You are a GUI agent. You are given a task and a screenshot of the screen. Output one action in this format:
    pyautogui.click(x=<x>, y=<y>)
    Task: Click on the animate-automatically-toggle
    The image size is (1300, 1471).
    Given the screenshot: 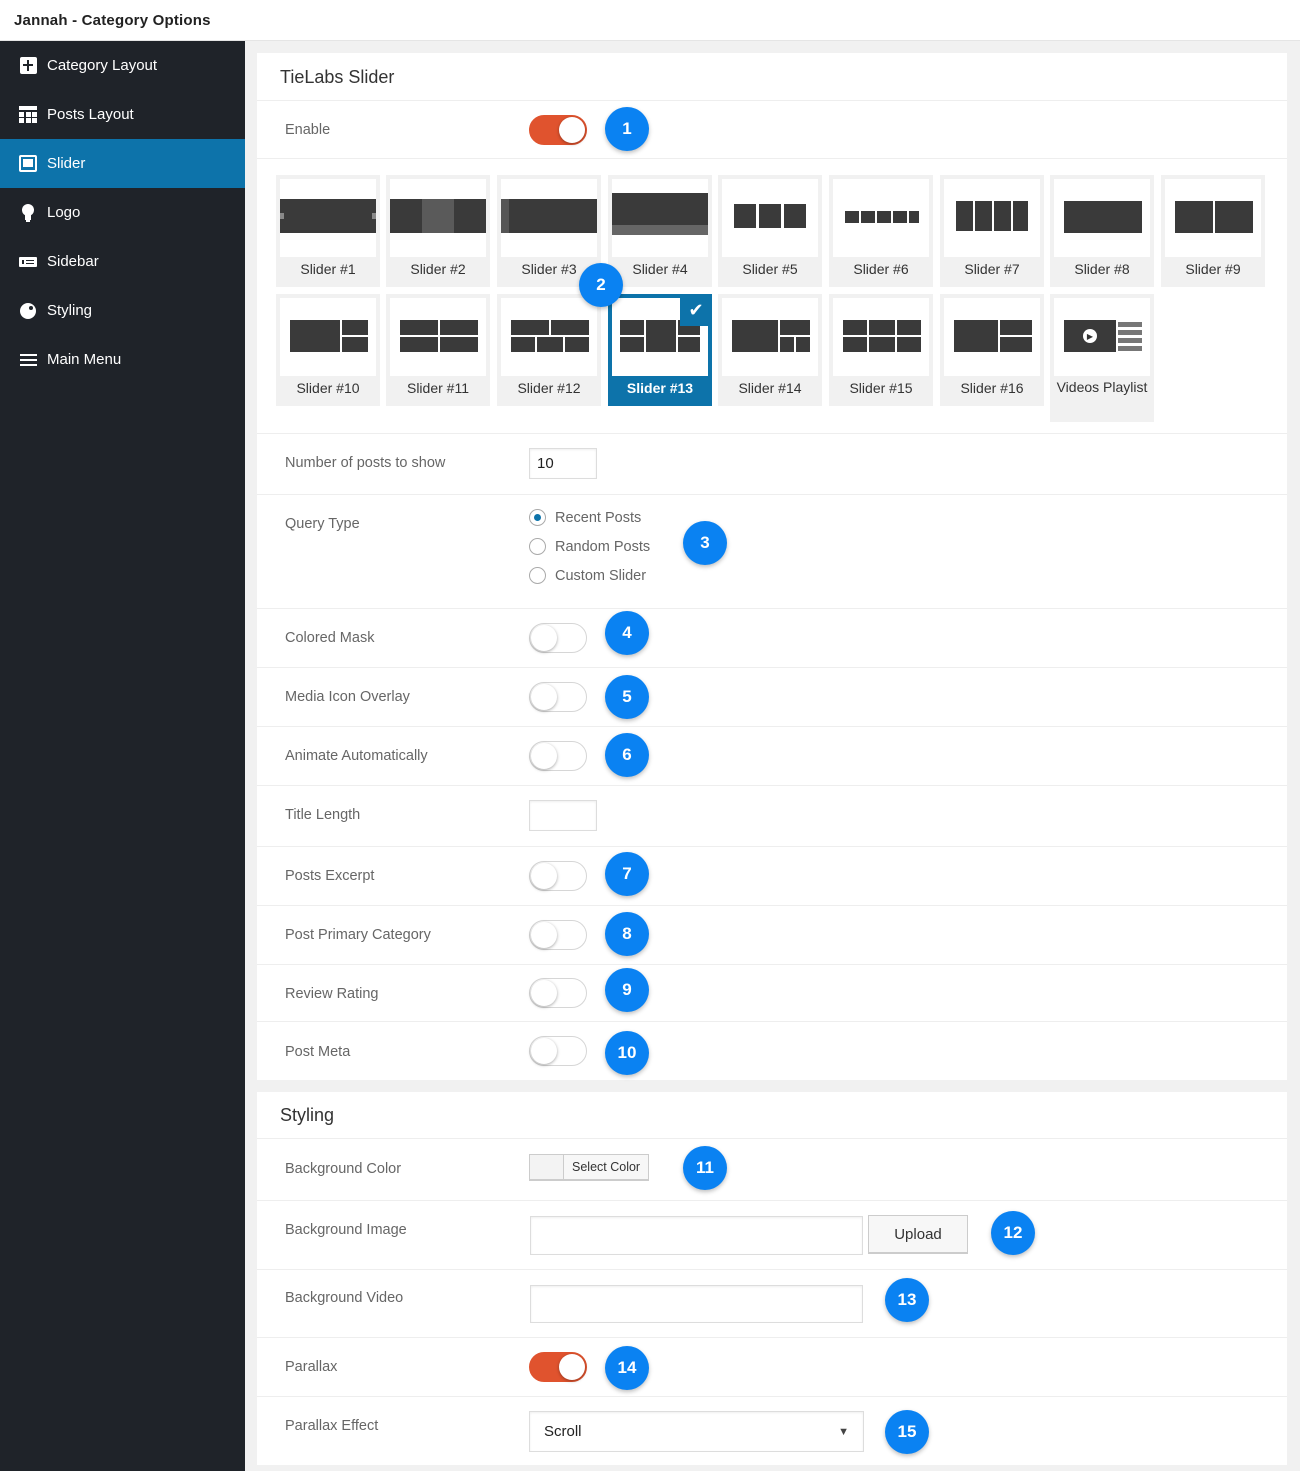 What is the action you would take?
    pyautogui.click(x=558, y=756)
    